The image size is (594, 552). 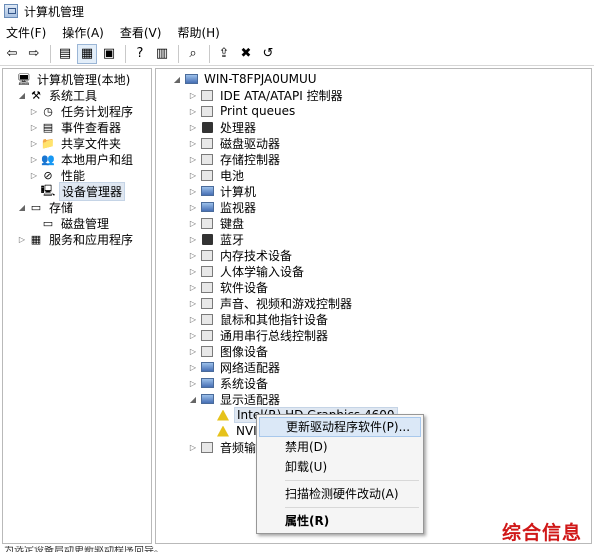 What do you see at coordinates (373, 367) in the screenshot?
I see `tree-node: ▷ 网络适配器` at bounding box center [373, 367].